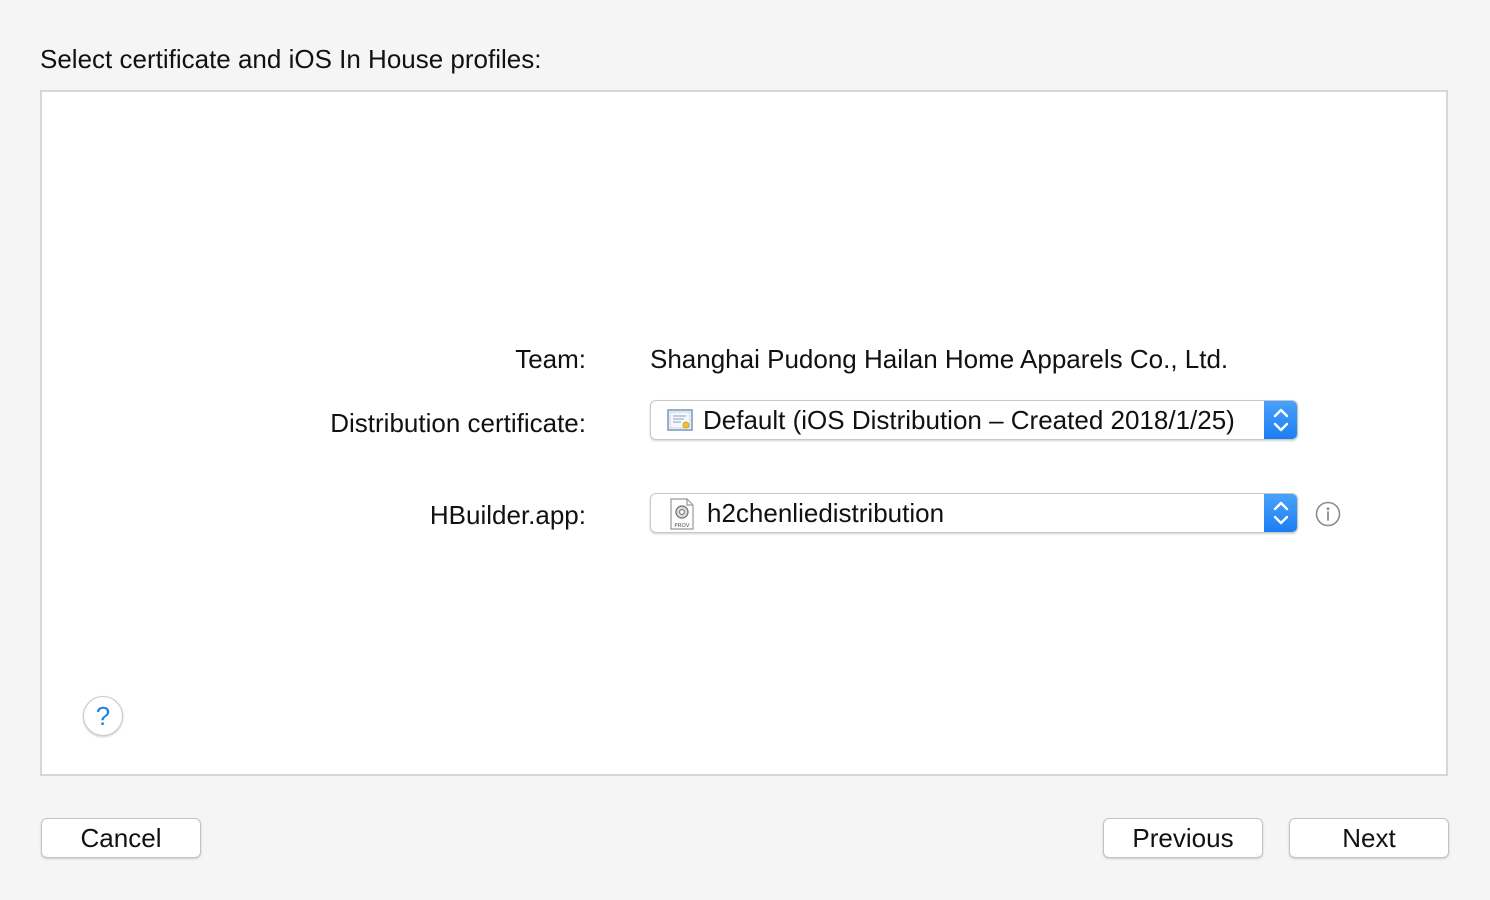 The width and height of the screenshot is (1490, 900). Describe the element at coordinates (1369, 838) in the screenshot. I see `next-button: Next` at that location.